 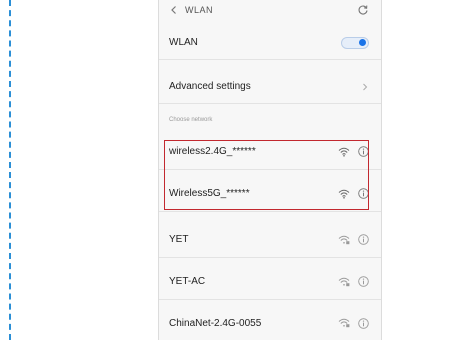 I want to click on refresh-icon, so click(x=363, y=10).